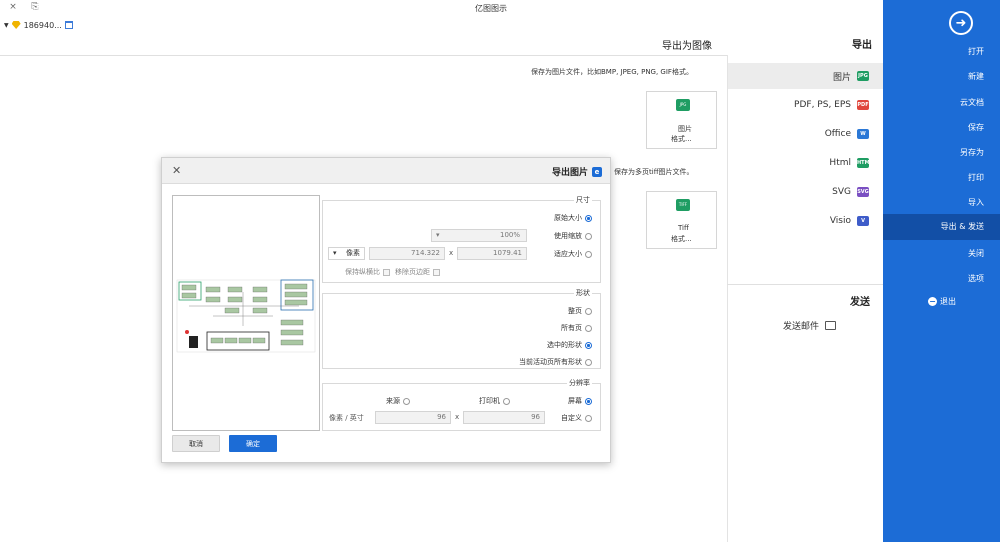  I want to click on dialog-title: 导出图片 e, so click(577, 171).